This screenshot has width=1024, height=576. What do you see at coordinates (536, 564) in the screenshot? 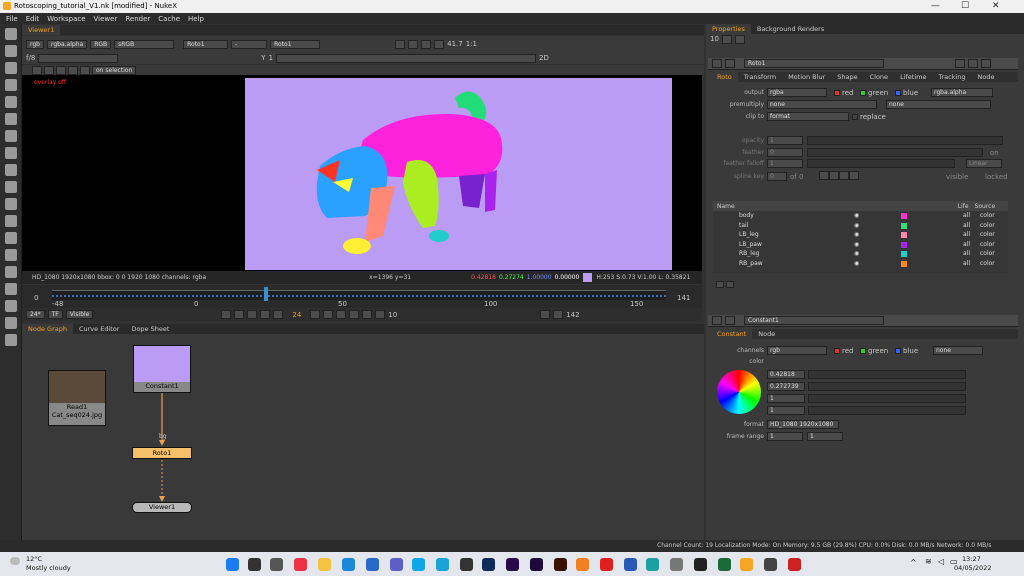
I see `after-effects-icon` at bounding box center [536, 564].